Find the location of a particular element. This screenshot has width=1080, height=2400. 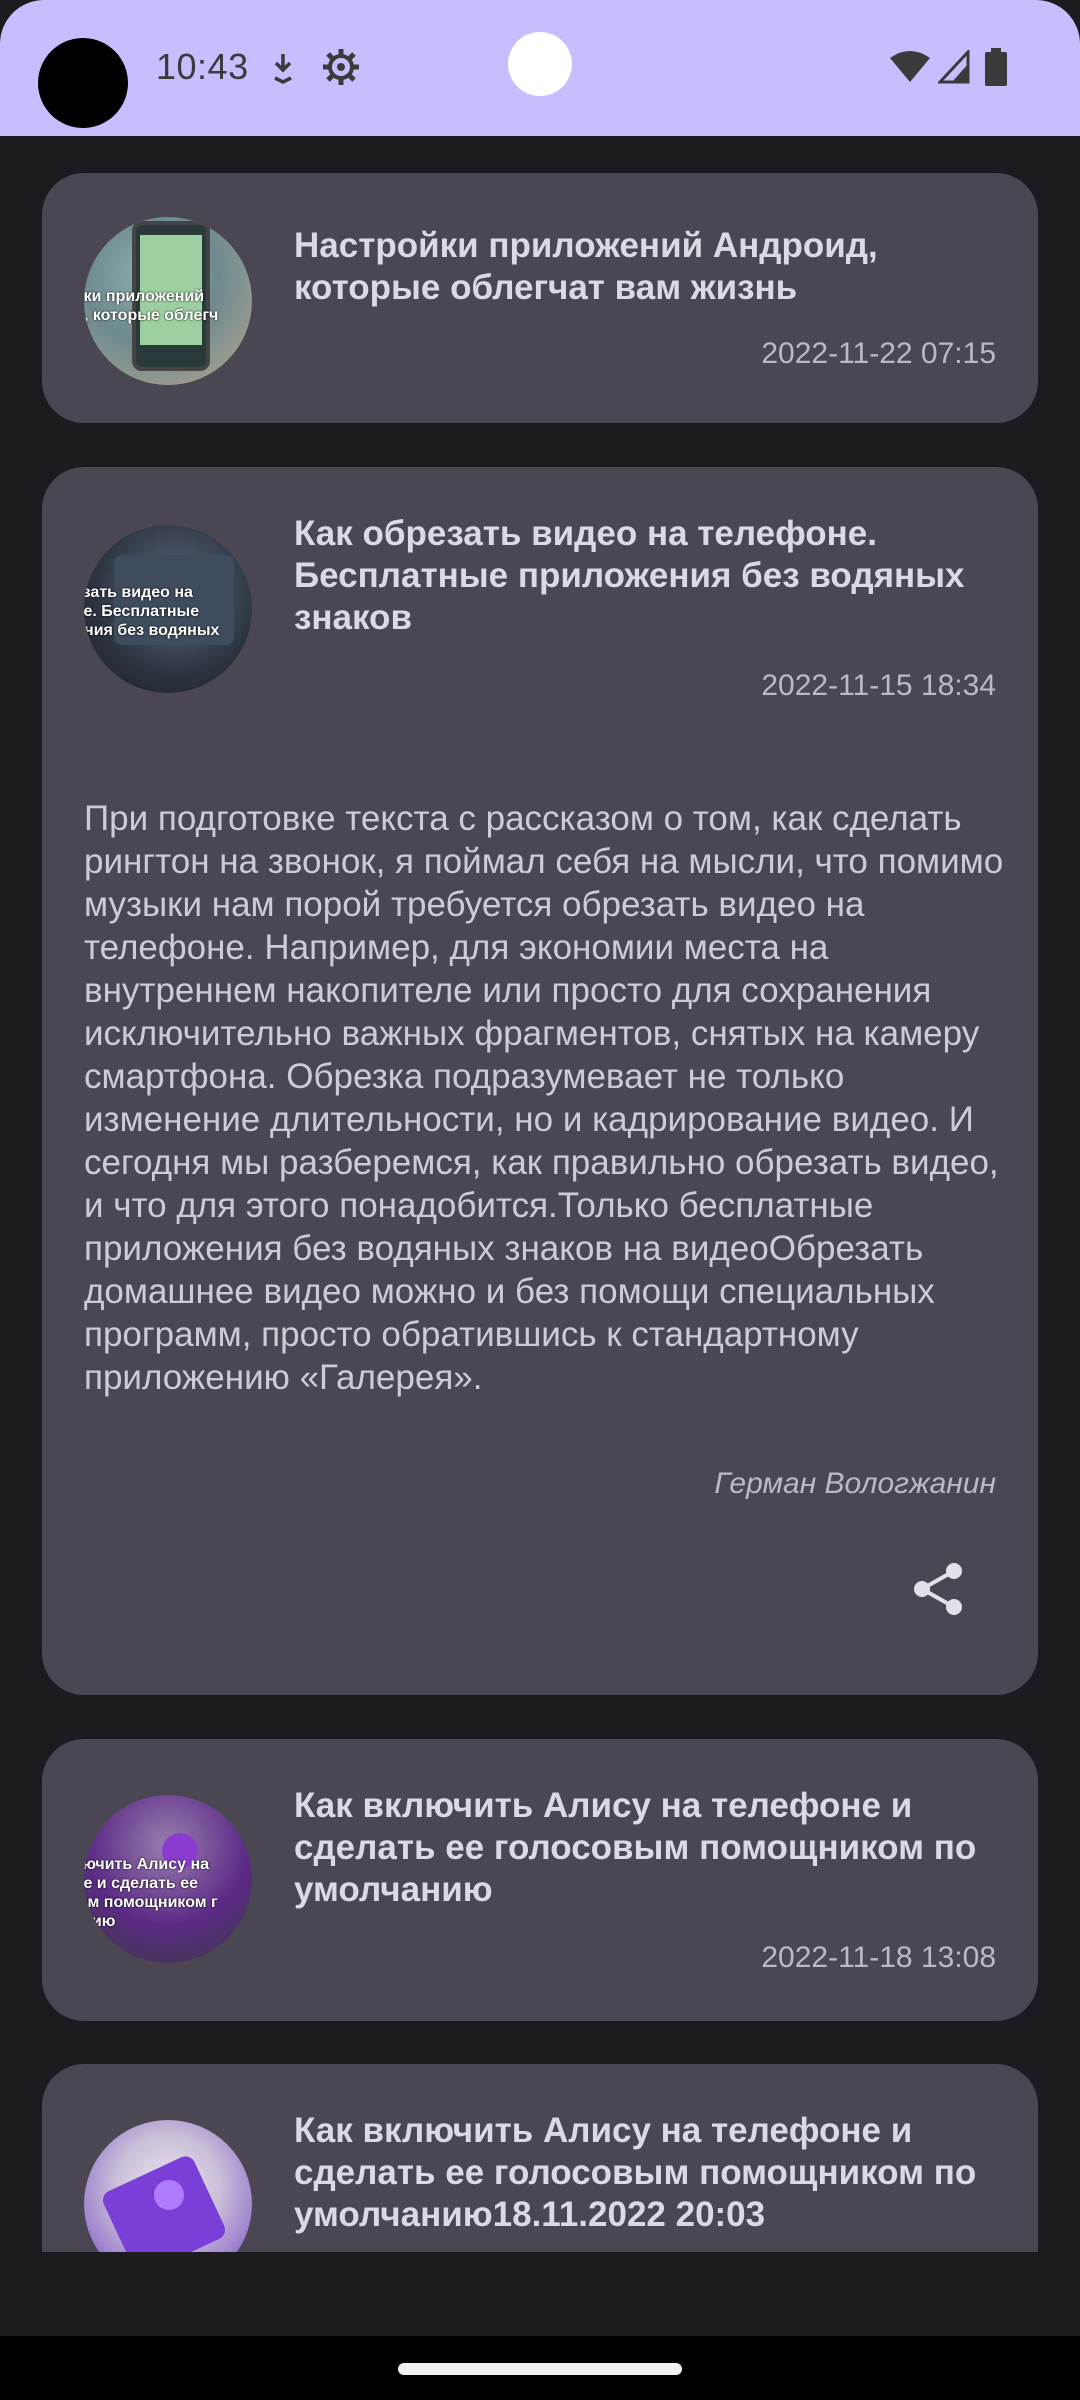

thumbnail-caption: ойки приложений ид, которые облегч знь is located at coordinates (151, 315).